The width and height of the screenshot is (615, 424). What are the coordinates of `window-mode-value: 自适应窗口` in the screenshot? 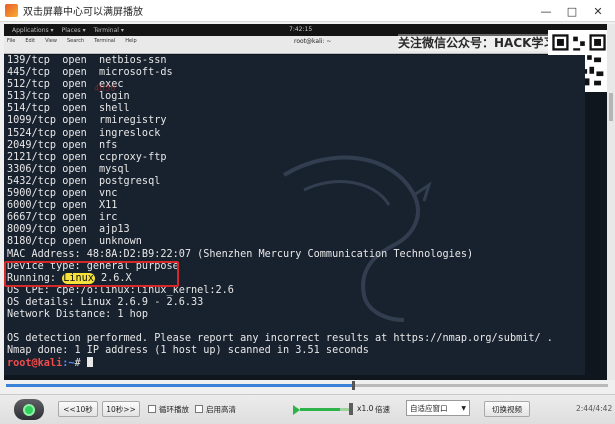 It's located at (429, 408).